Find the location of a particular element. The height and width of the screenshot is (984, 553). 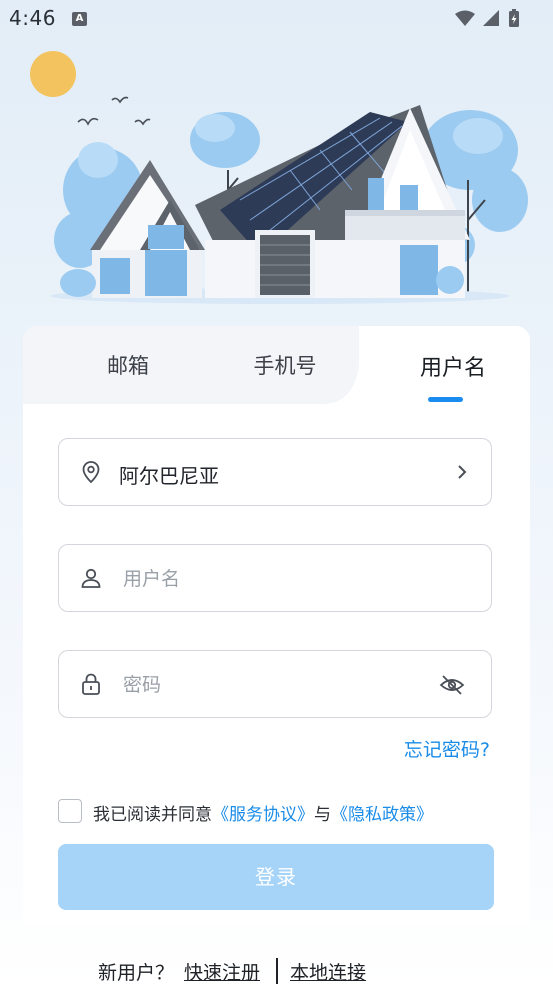

user-icon is located at coordinates (91, 578).